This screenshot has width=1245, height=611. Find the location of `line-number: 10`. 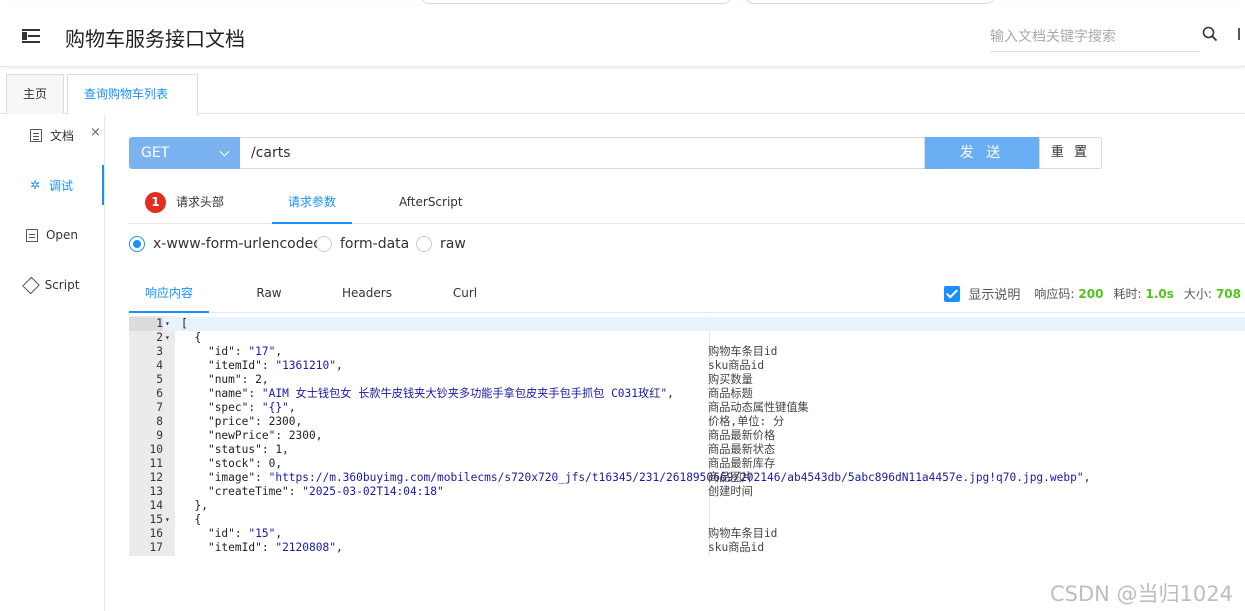

line-number: 10 is located at coordinates (156, 449).